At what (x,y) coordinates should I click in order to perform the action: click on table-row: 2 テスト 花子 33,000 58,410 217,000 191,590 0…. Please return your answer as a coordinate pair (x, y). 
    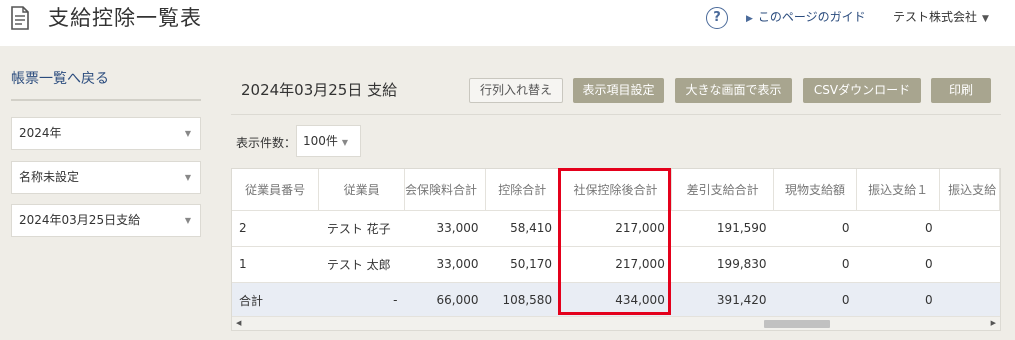
    Looking at the image, I should click on (616, 228).